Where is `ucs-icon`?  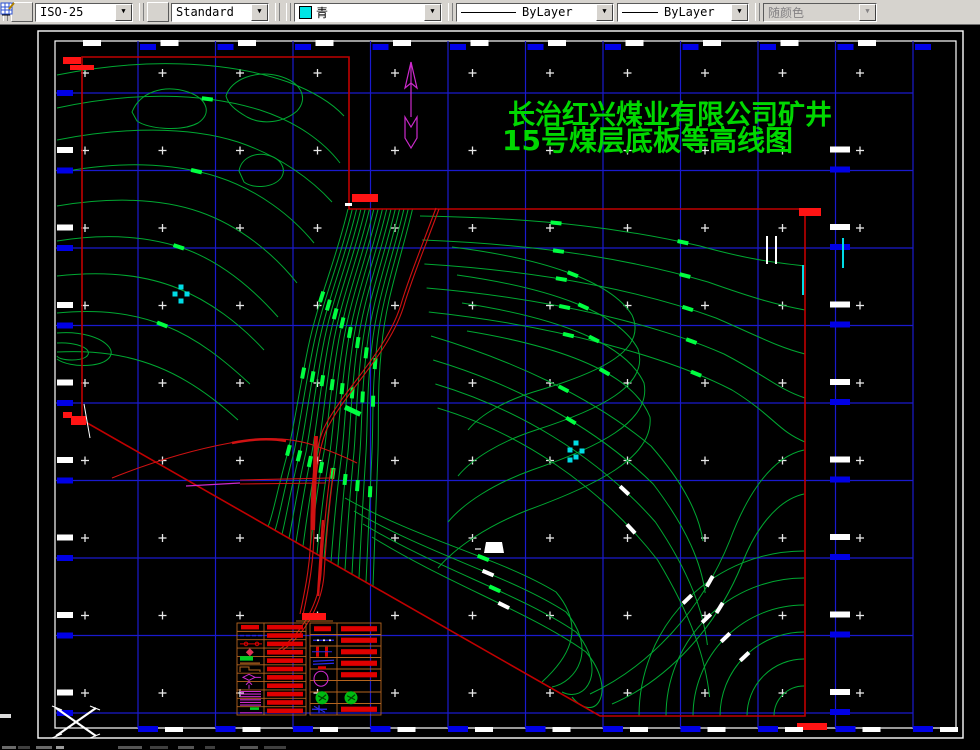
ucs-icon is located at coordinates (50, 722).